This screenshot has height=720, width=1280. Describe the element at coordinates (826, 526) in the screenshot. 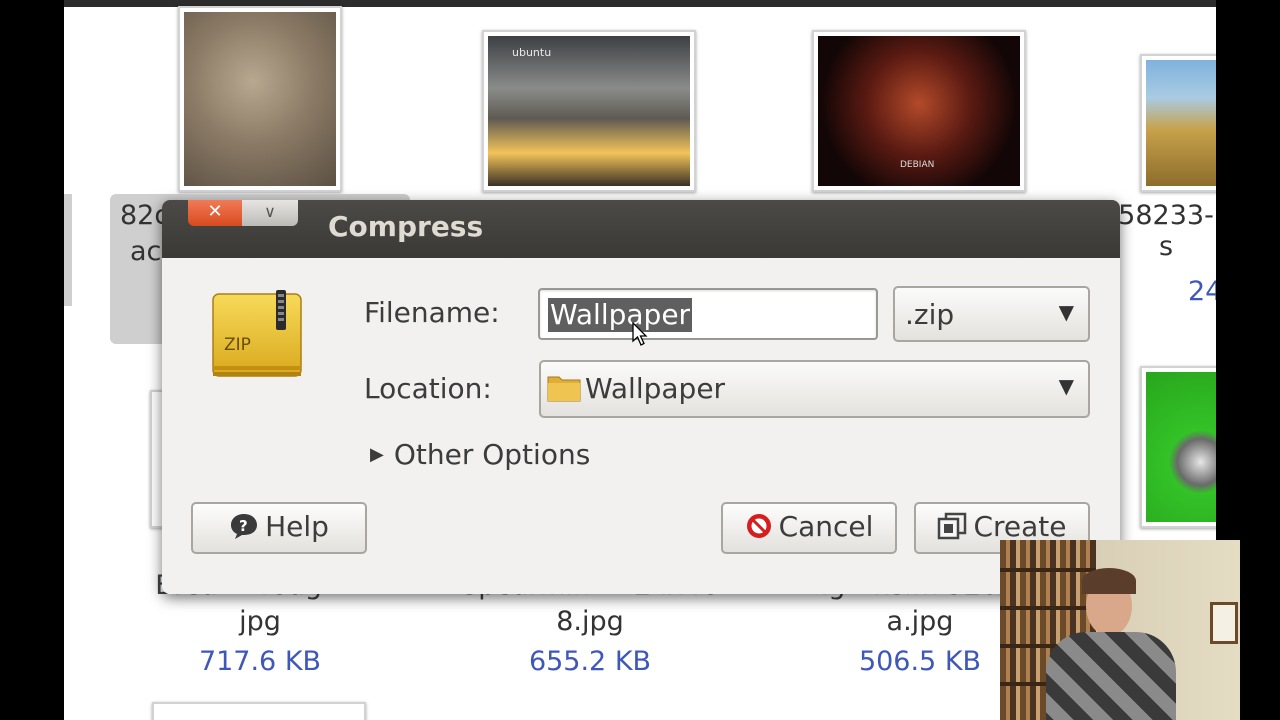

I see `cancel-button-label: Cancel` at that location.